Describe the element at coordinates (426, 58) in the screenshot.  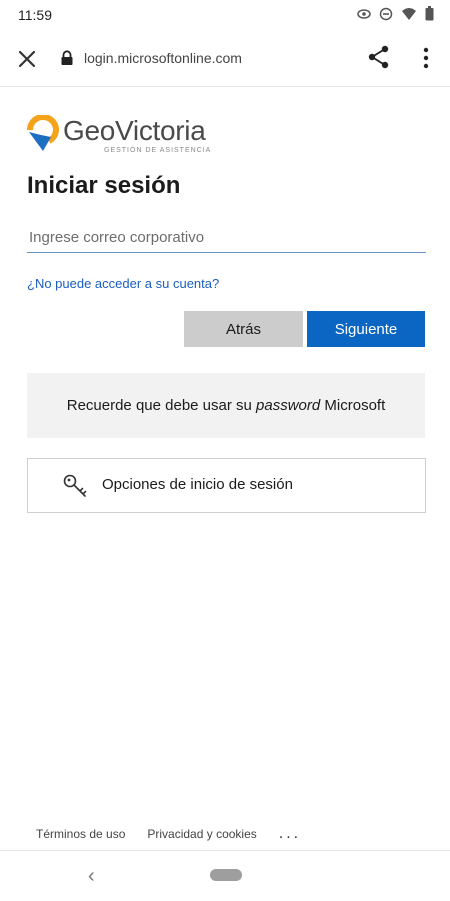
I see `more-vertical-icon` at that location.